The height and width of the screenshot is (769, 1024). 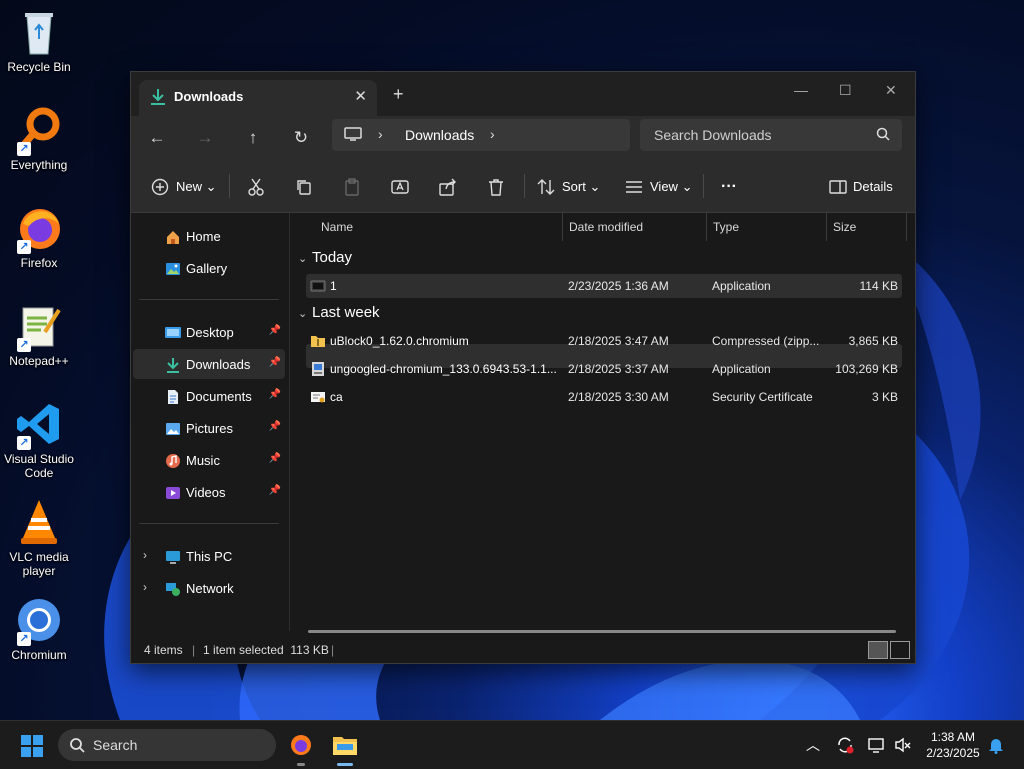 I want to click on column-header-size: Size, so click(x=844, y=227).